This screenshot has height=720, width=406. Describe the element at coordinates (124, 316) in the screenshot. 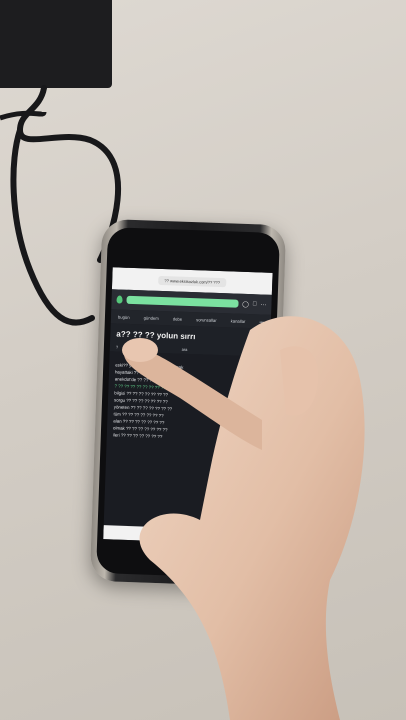

I see `nav-item-bugun: bugün` at that location.